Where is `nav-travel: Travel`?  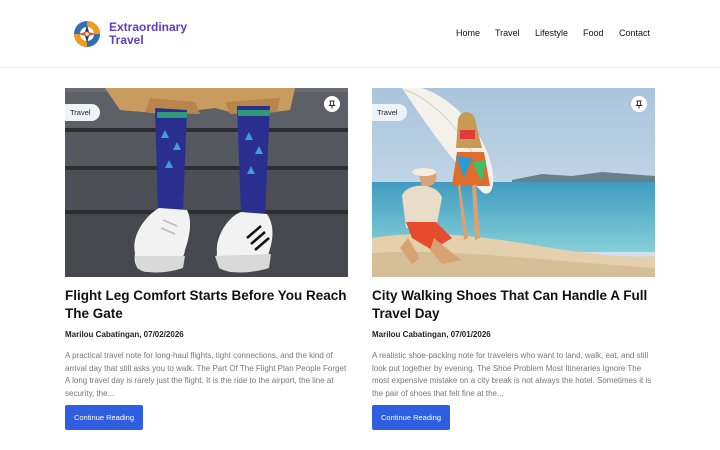
nav-travel: Travel is located at coordinates (507, 33).